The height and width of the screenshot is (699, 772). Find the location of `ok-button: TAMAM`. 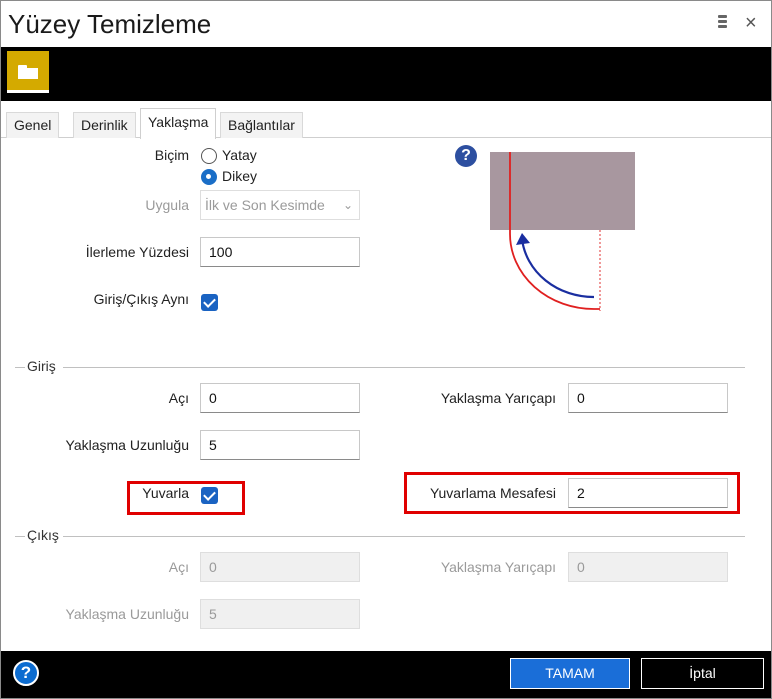

ok-button: TAMAM is located at coordinates (570, 673).